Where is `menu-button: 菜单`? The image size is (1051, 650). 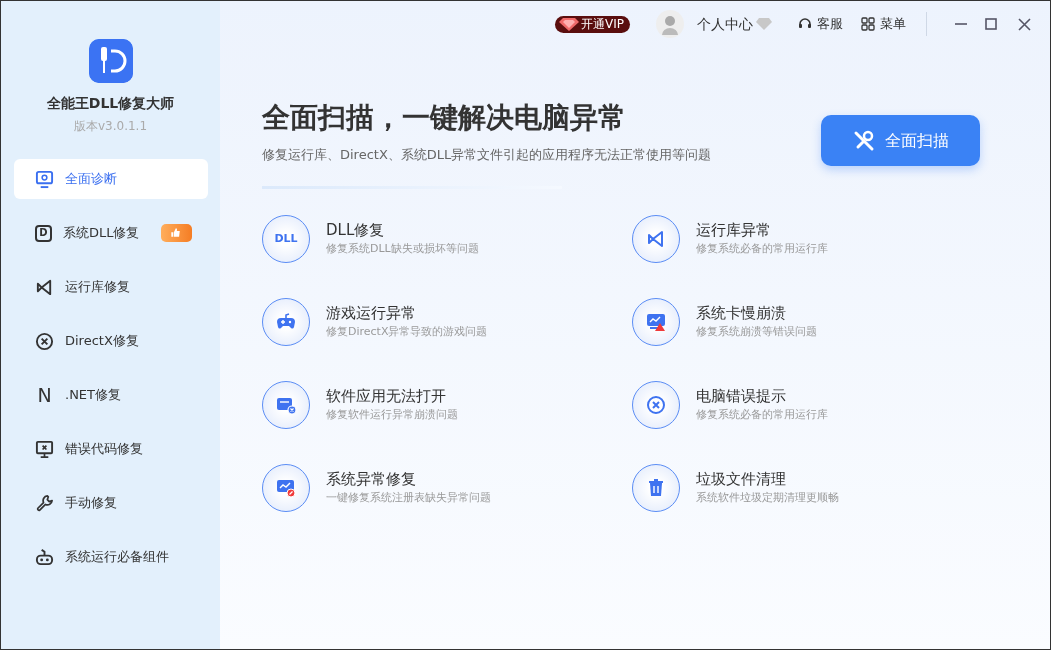
menu-button: 菜单 is located at coordinates (883, 24).